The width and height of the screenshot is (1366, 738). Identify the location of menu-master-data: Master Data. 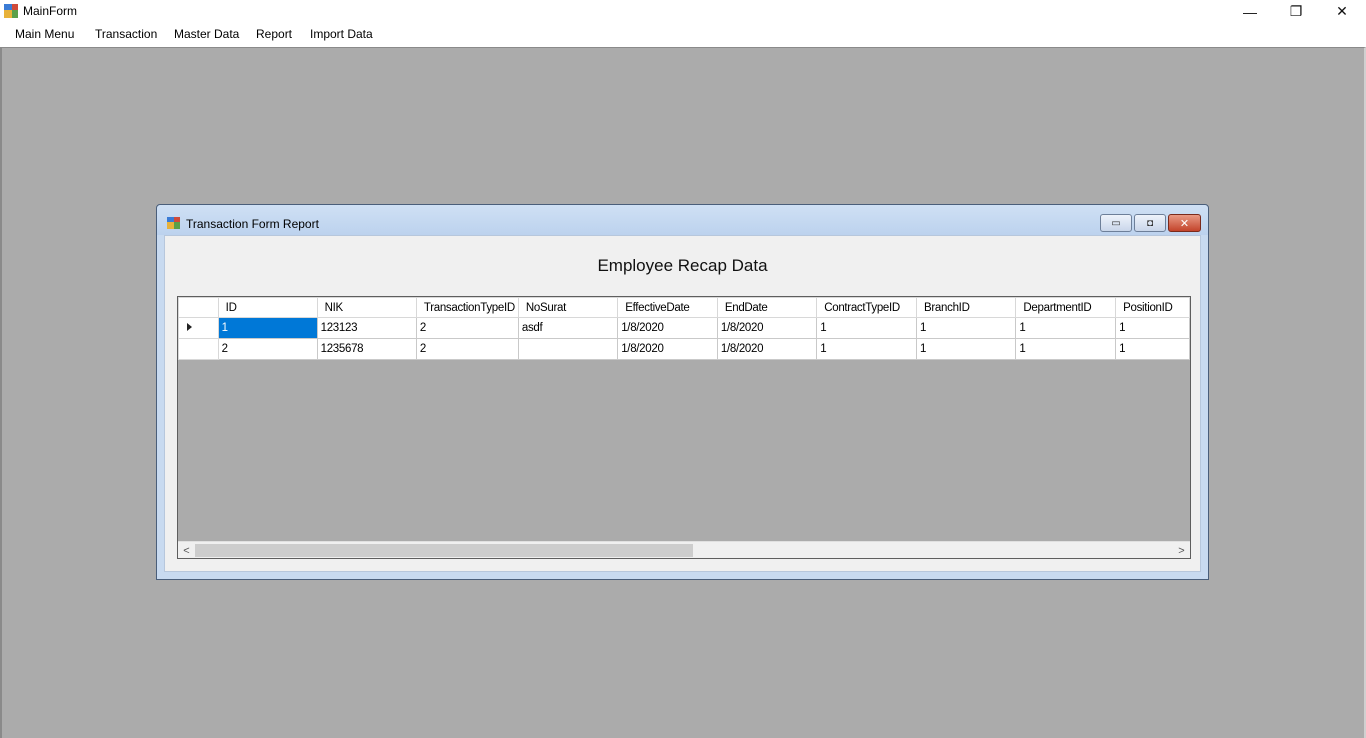
(206, 34).